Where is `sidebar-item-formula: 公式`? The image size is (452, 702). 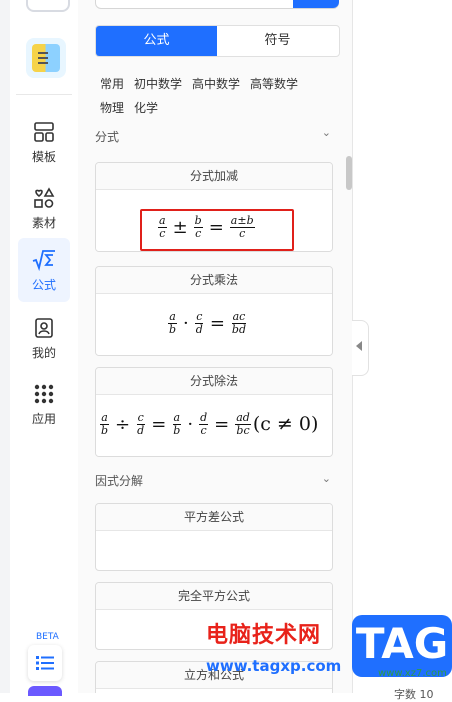
sidebar-item-formula: 公式 is located at coordinates (44, 270).